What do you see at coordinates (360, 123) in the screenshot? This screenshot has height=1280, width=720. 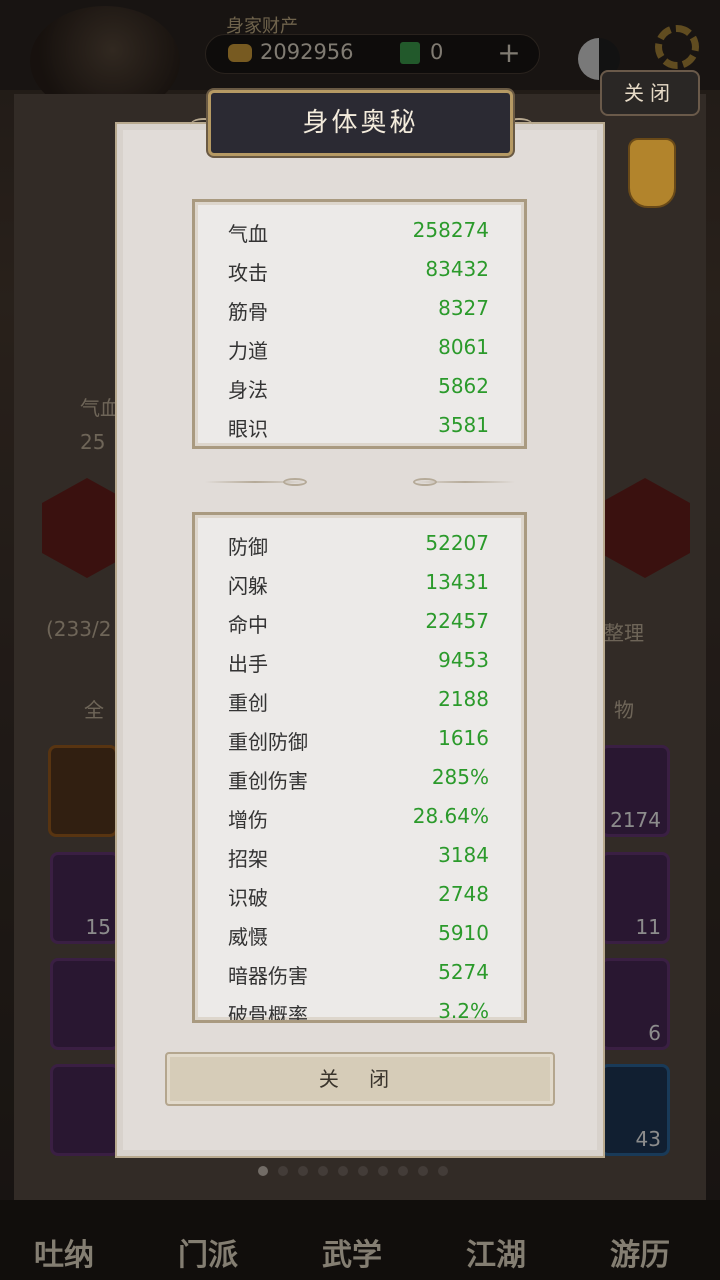 I see `dialog-title: 身体奥秘` at bounding box center [360, 123].